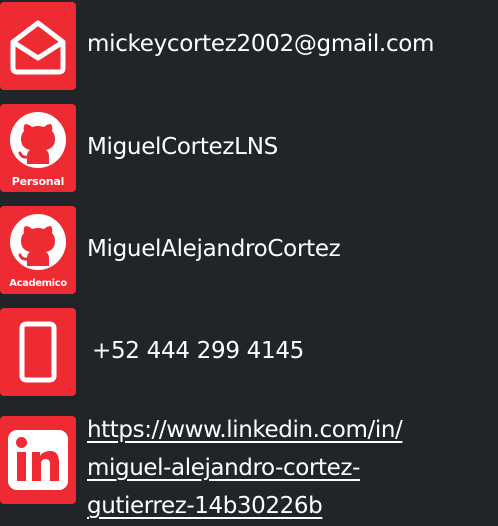 The height and width of the screenshot is (526, 498). What do you see at coordinates (198, 351) in the screenshot?
I see `phone-number: +52 444 299 4145` at bounding box center [198, 351].